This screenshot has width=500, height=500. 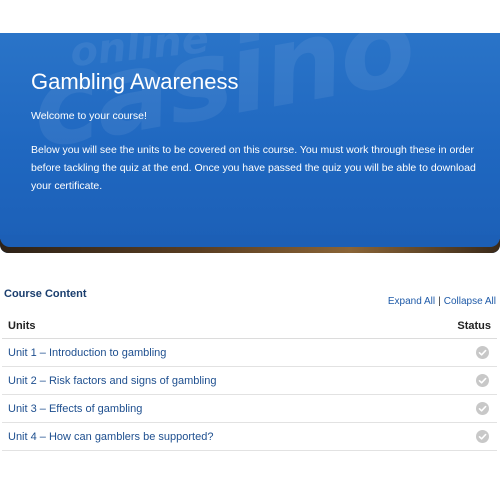 I want to click on units-column-header: Units, so click(x=22, y=326).